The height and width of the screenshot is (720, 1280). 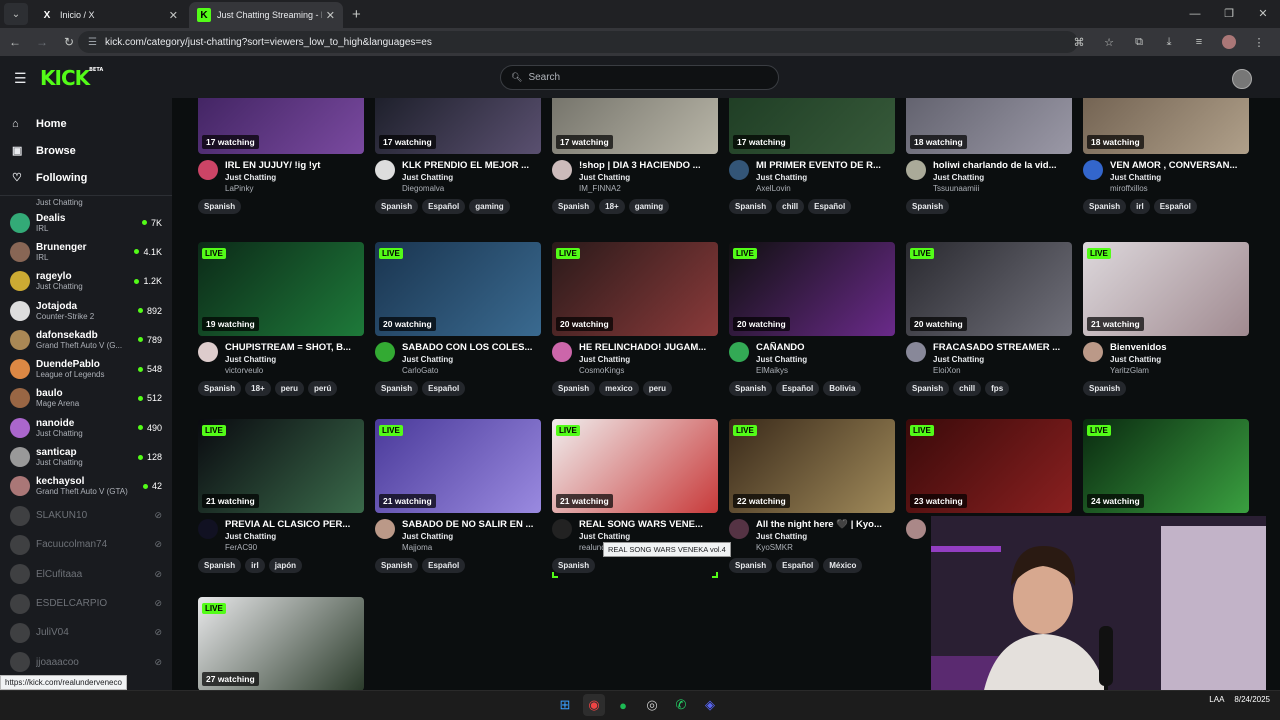 What do you see at coordinates (294, 370) in the screenshot?
I see `channel-name: victorveulo` at bounding box center [294, 370].